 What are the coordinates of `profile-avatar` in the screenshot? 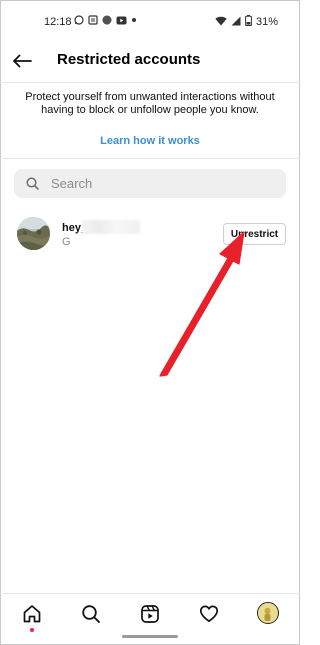 It's located at (268, 613).